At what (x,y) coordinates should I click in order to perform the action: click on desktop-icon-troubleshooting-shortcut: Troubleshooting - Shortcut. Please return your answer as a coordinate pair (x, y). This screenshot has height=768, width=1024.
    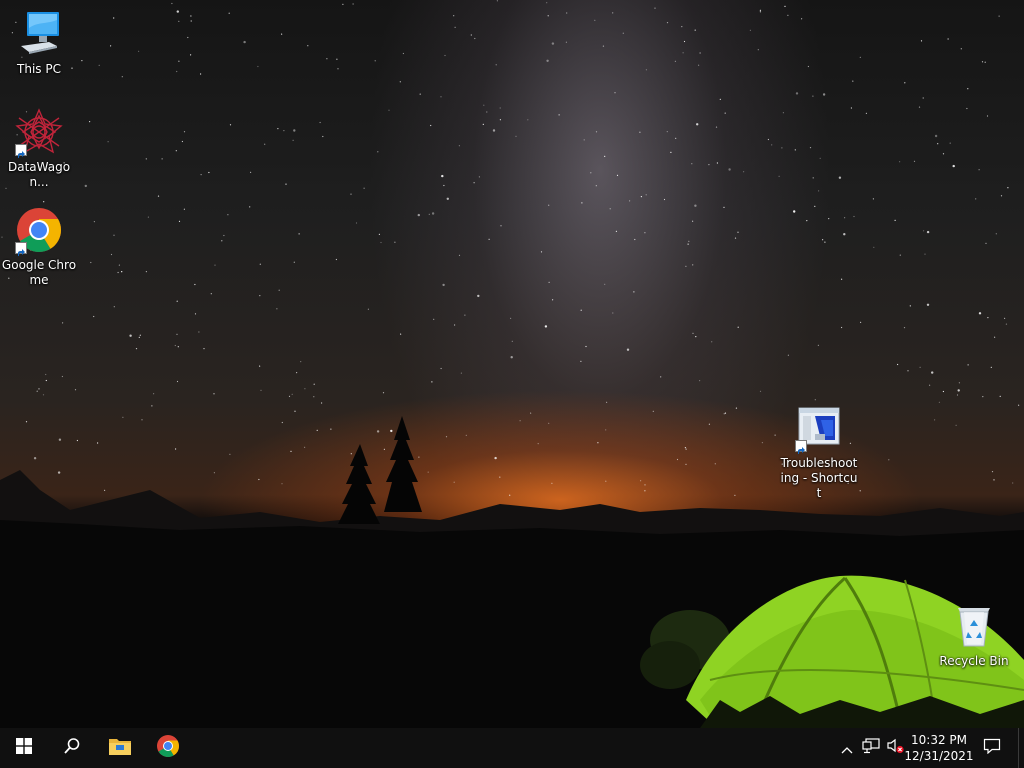
    Looking at the image, I should click on (819, 452).